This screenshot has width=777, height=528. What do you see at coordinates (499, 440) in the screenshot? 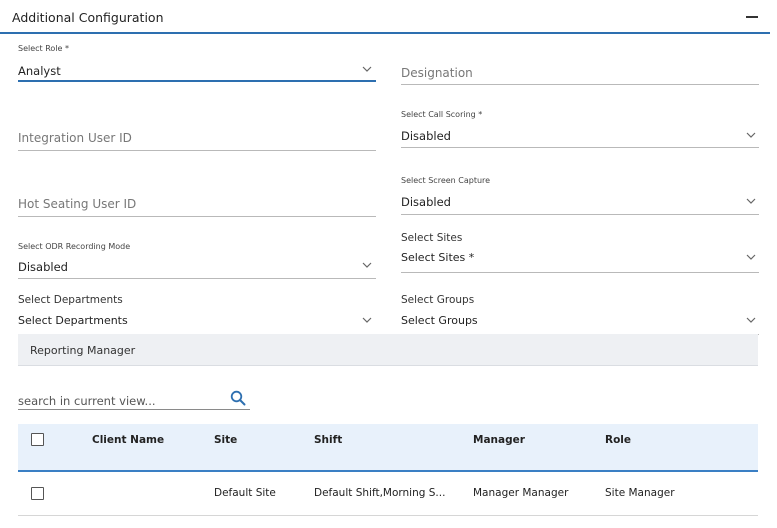
I see `column-header-manager: Manager` at bounding box center [499, 440].